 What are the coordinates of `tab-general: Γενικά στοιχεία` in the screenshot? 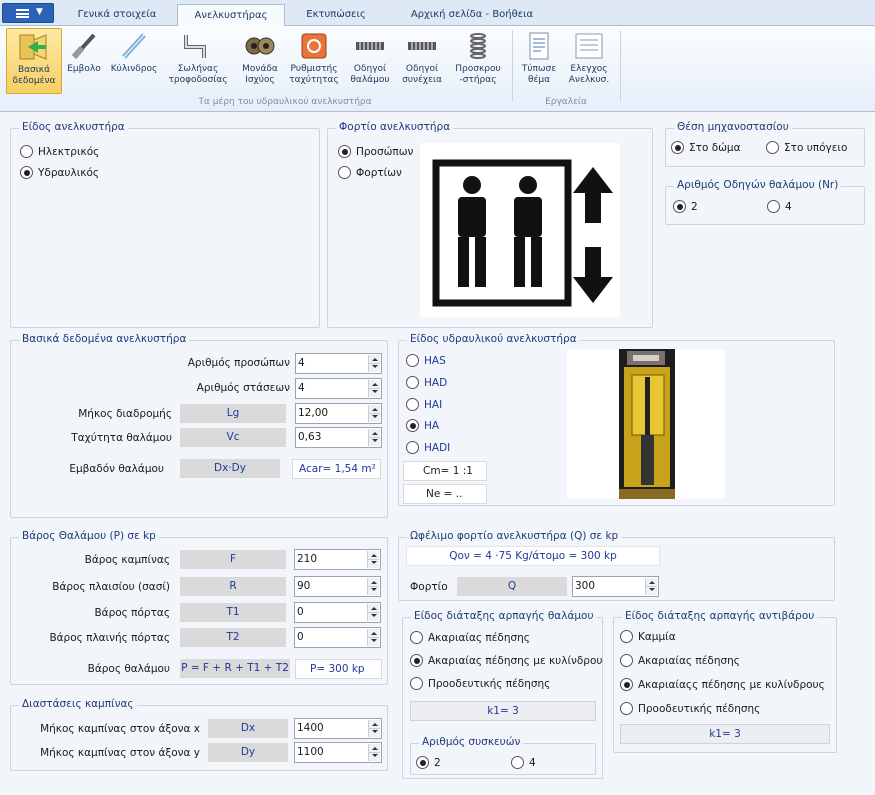 It's located at (117, 15).